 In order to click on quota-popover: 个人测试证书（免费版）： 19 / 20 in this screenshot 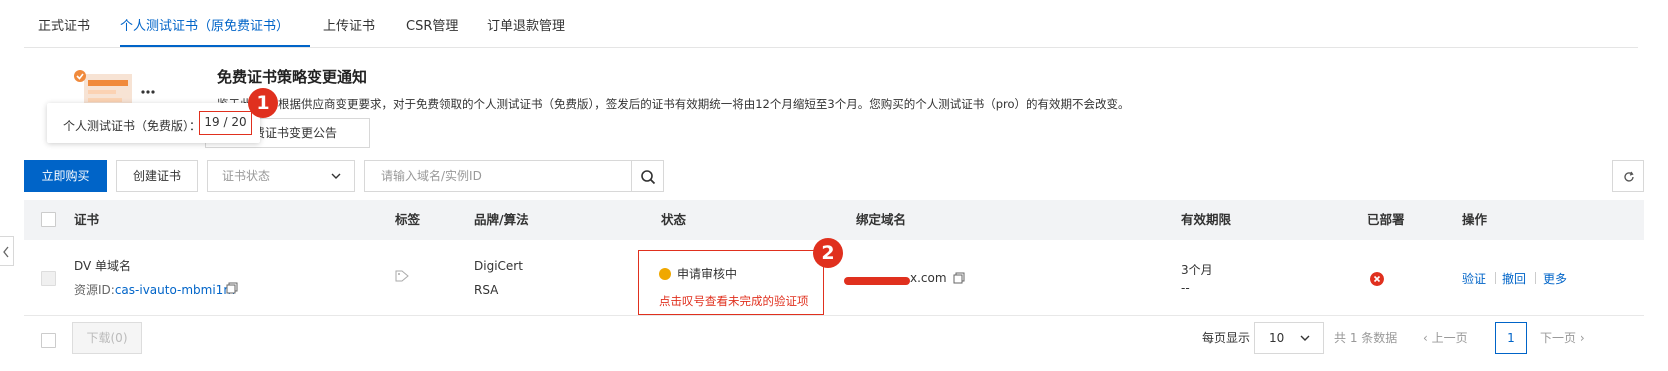, I will do `click(153, 123)`.